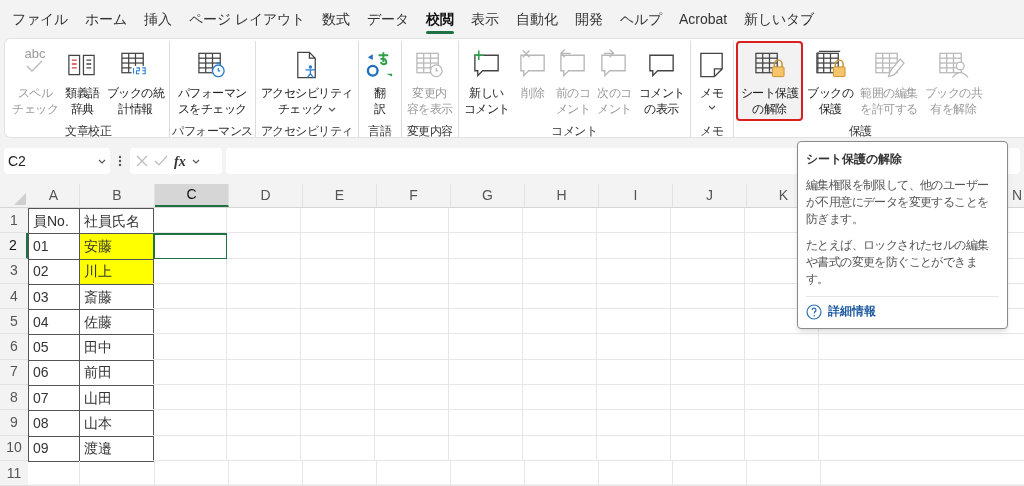 The height and width of the screenshot is (486, 1024). What do you see at coordinates (190, 246) in the screenshot?
I see `selected-cell` at bounding box center [190, 246].